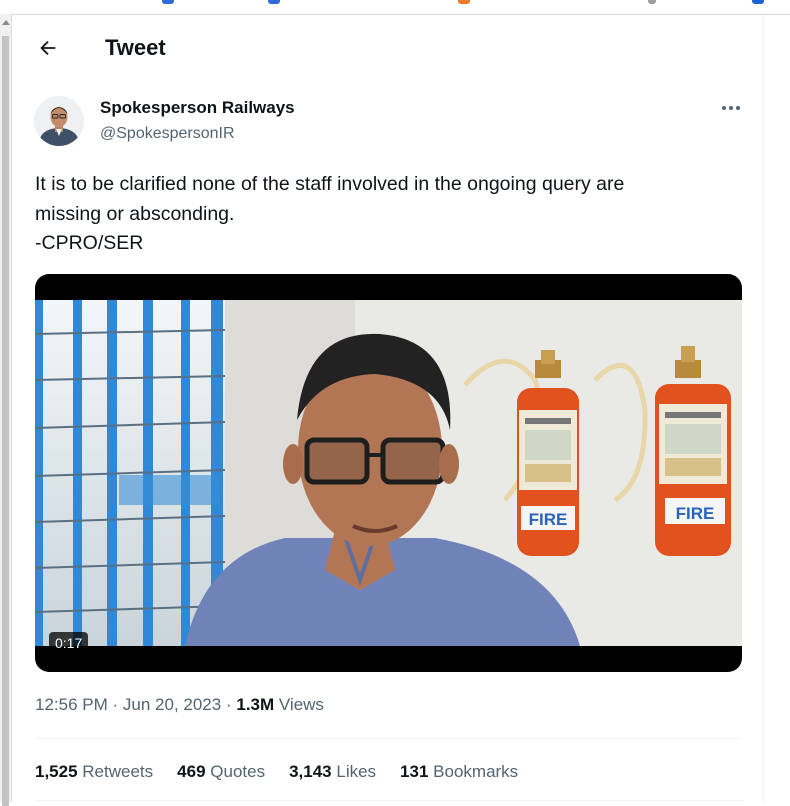 Image resolution: width=790 pixels, height=806 pixels. I want to click on quotes-stat: 469 Quotes, so click(221, 772).